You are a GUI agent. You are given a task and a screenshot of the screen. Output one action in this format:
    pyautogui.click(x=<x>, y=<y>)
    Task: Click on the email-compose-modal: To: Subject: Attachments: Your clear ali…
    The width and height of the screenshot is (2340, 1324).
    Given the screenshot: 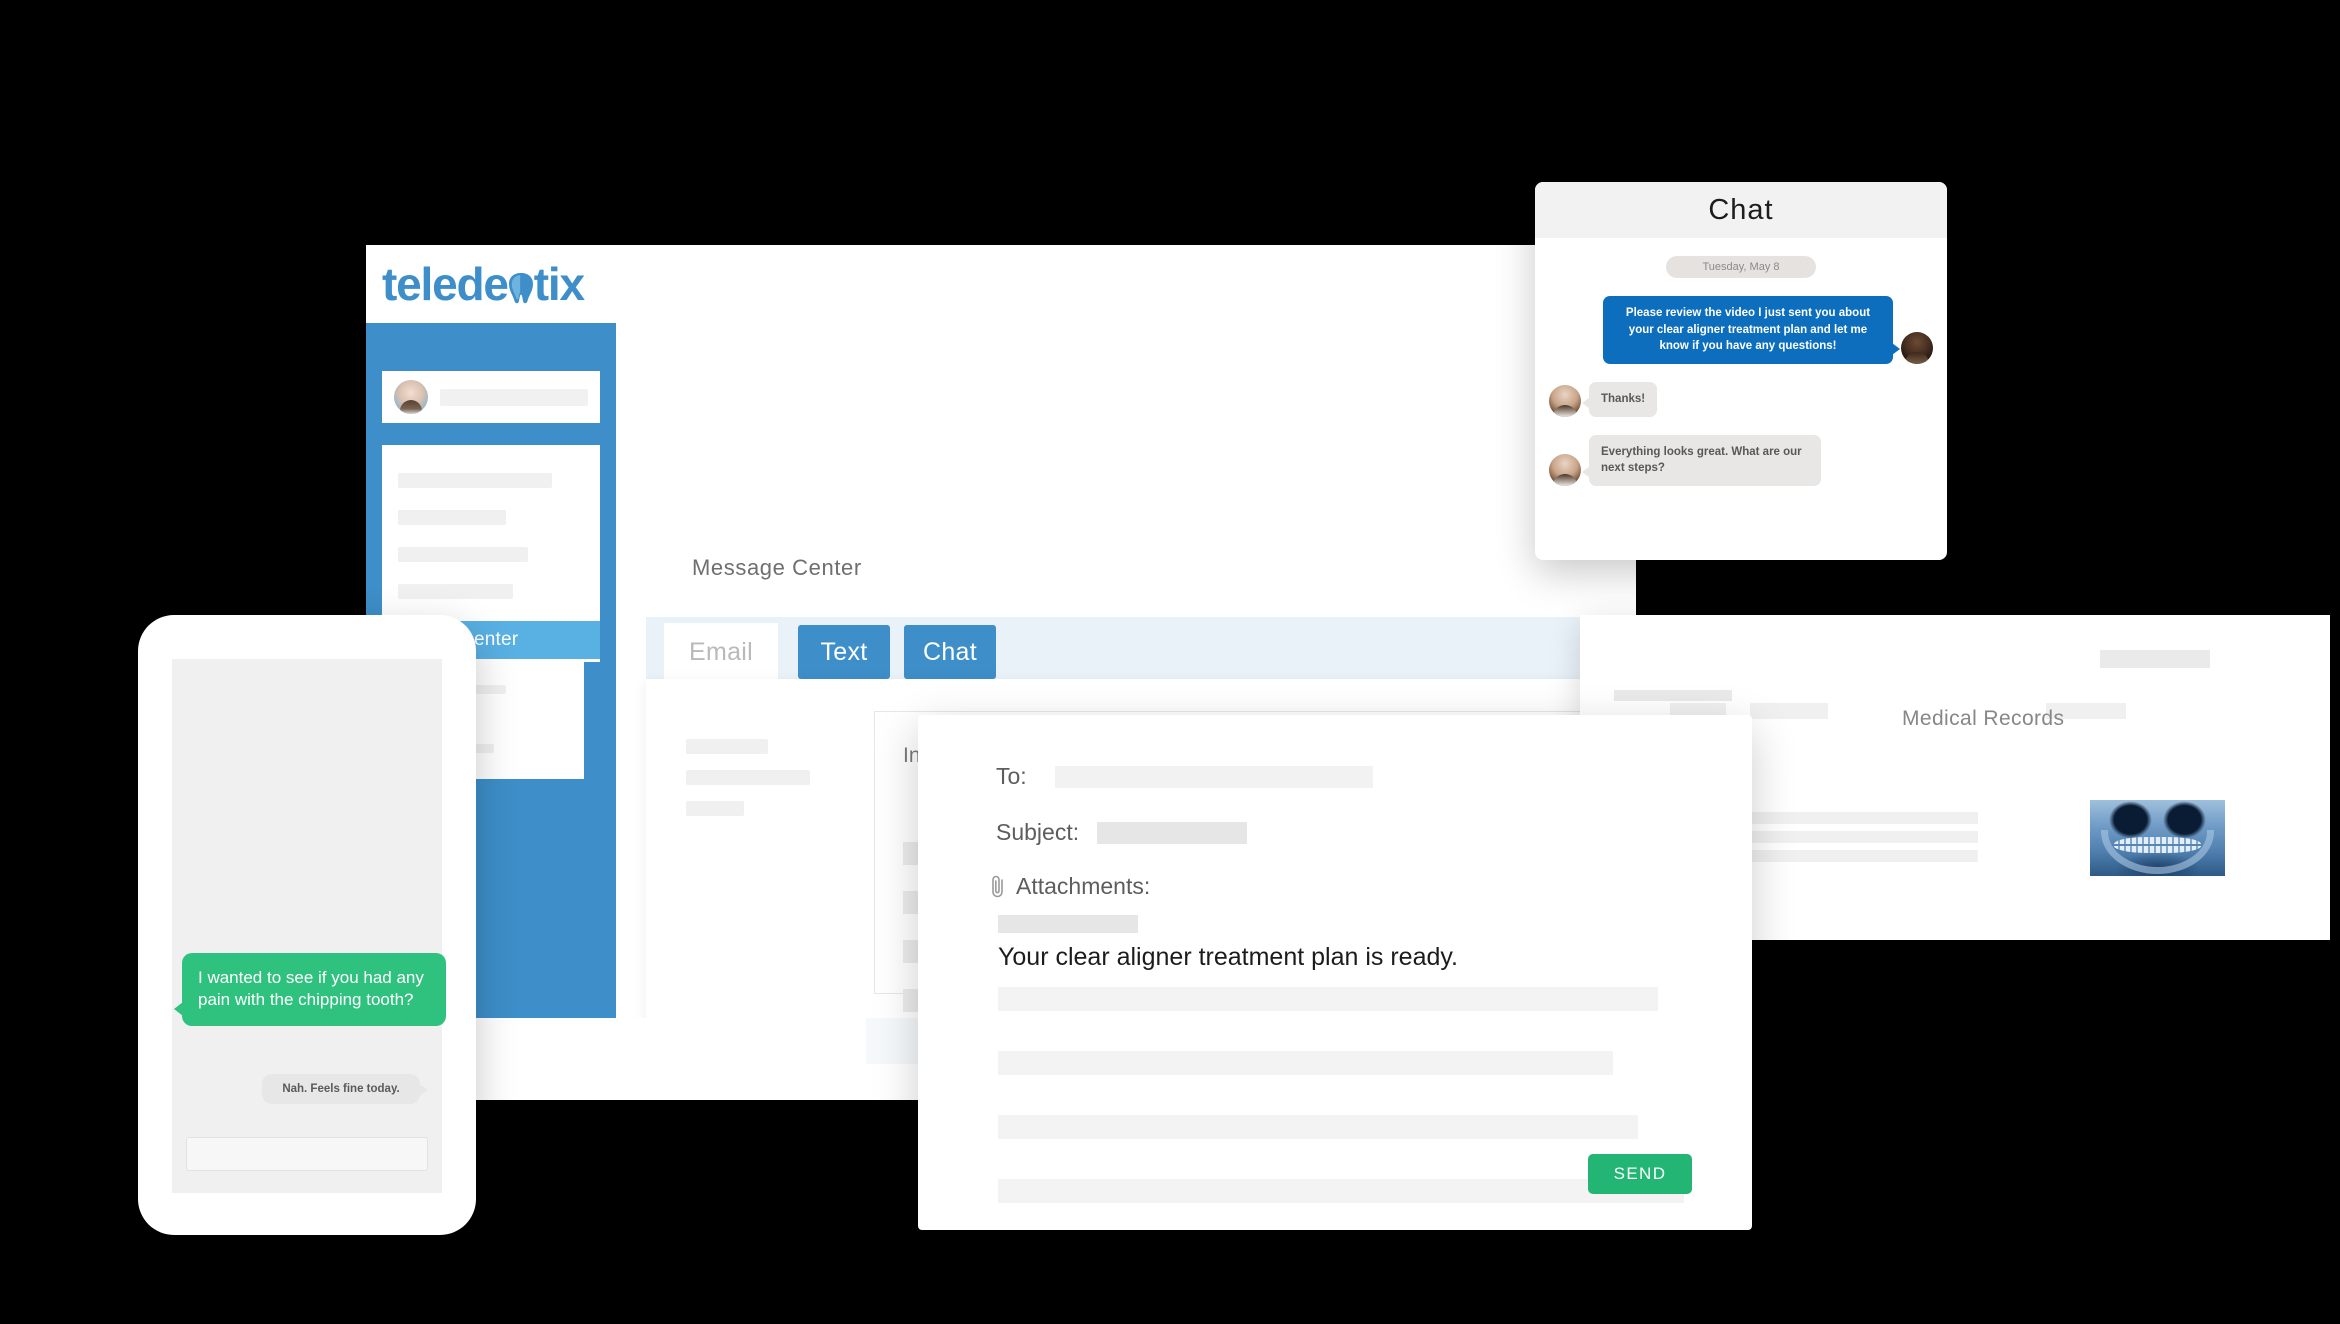 What is the action you would take?
    pyautogui.click(x=1335, y=972)
    